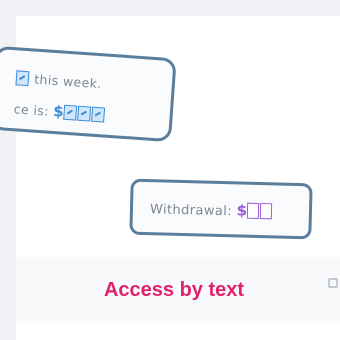 The width and height of the screenshot is (340, 340). I want to click on balloon-line-1-text: this week., so click(68, 81).